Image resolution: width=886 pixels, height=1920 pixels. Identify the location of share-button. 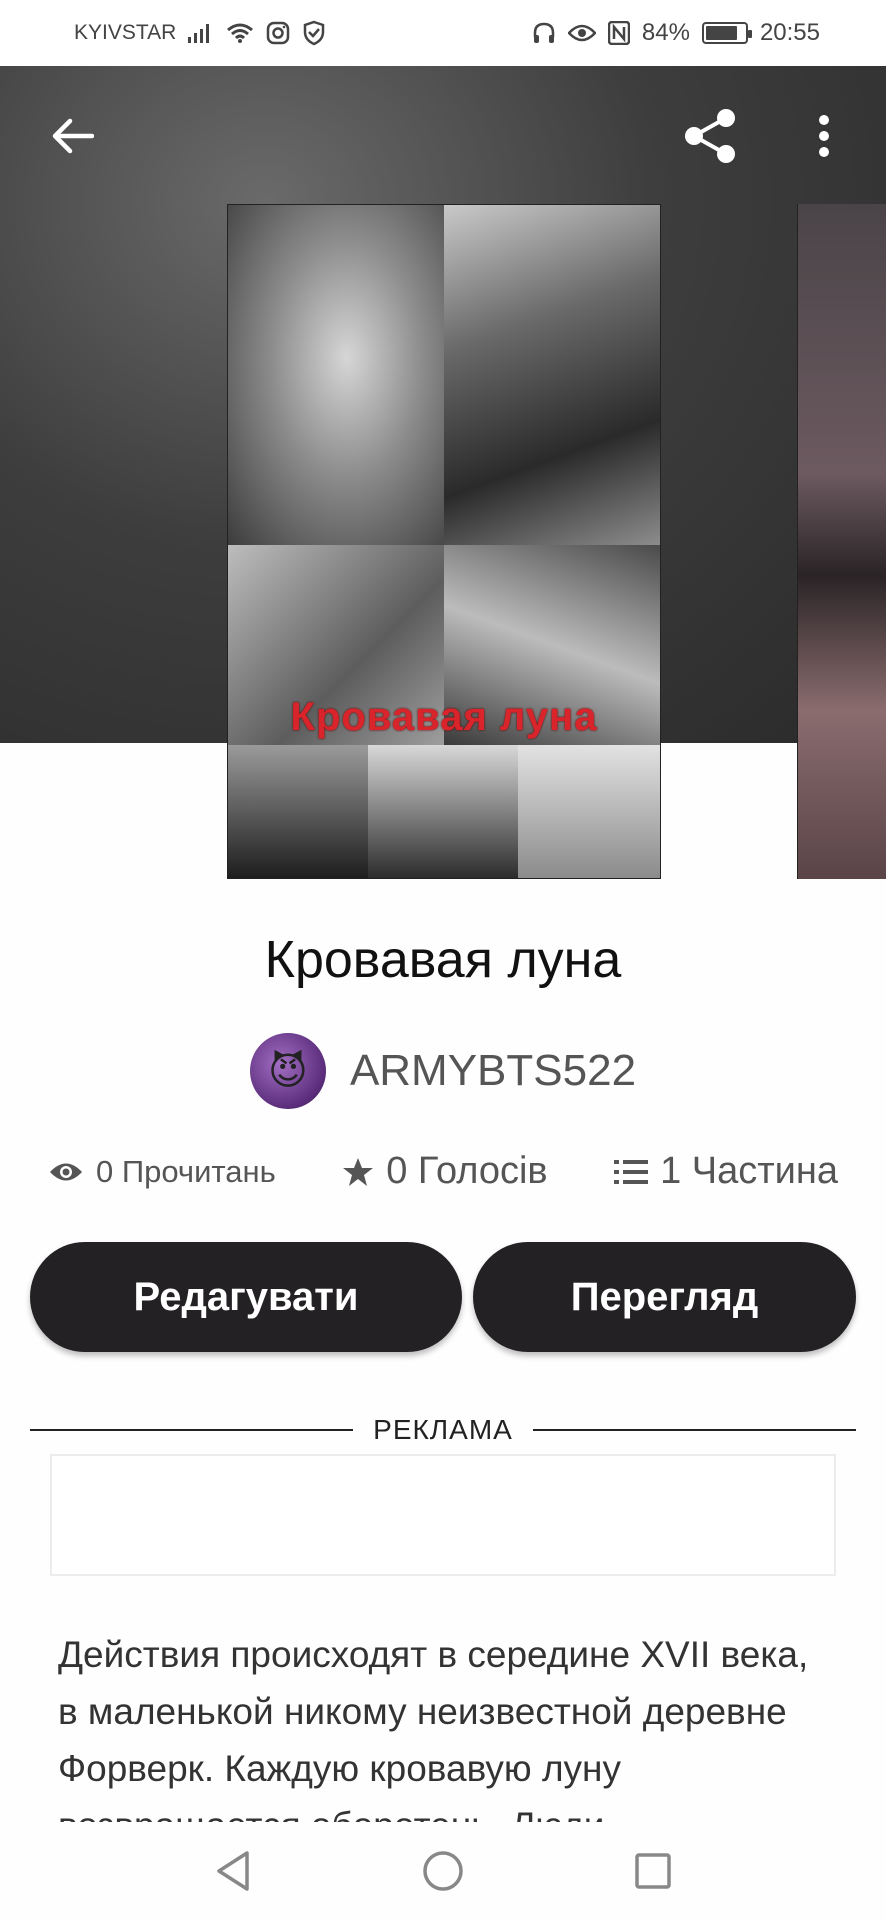
(710, 136).